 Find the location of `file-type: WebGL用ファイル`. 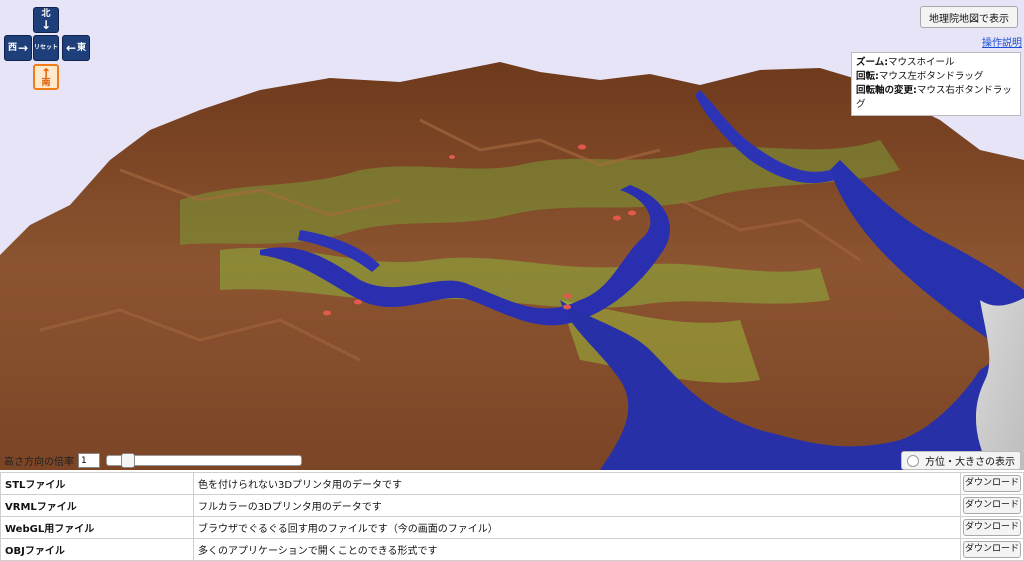

file-type: WebGL用ファイル is located at coordinates (97, 527).